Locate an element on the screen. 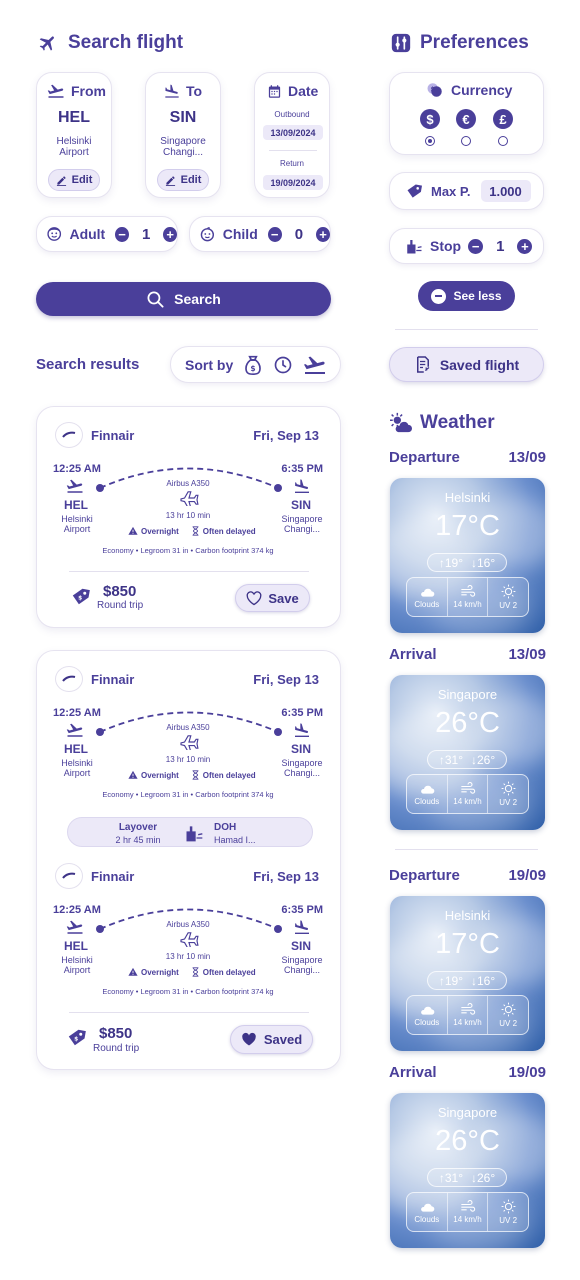 Image resolution: width=580 pixels, height=1280 pixels. currency-usd: $ is located at coordinates (430, 119).